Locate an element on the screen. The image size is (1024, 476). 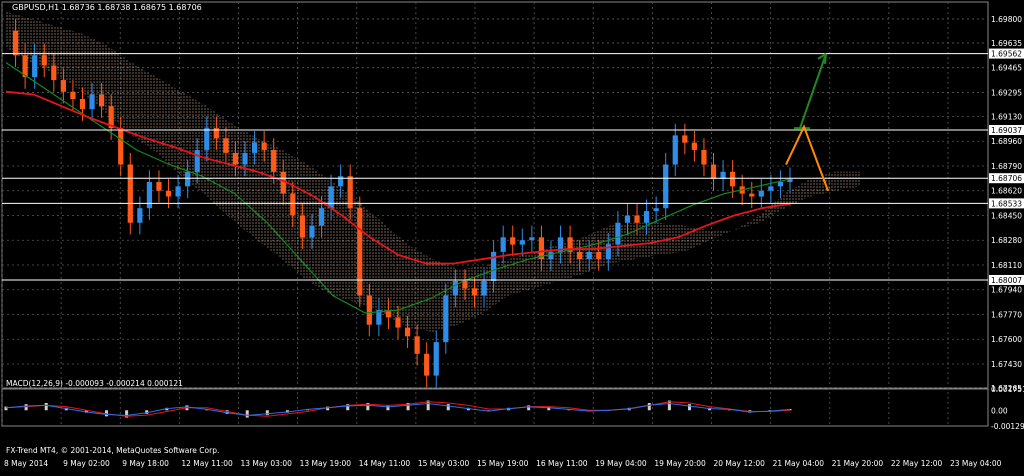
price-tick-label: 1.67600 is located at coordinates (1006, 339).